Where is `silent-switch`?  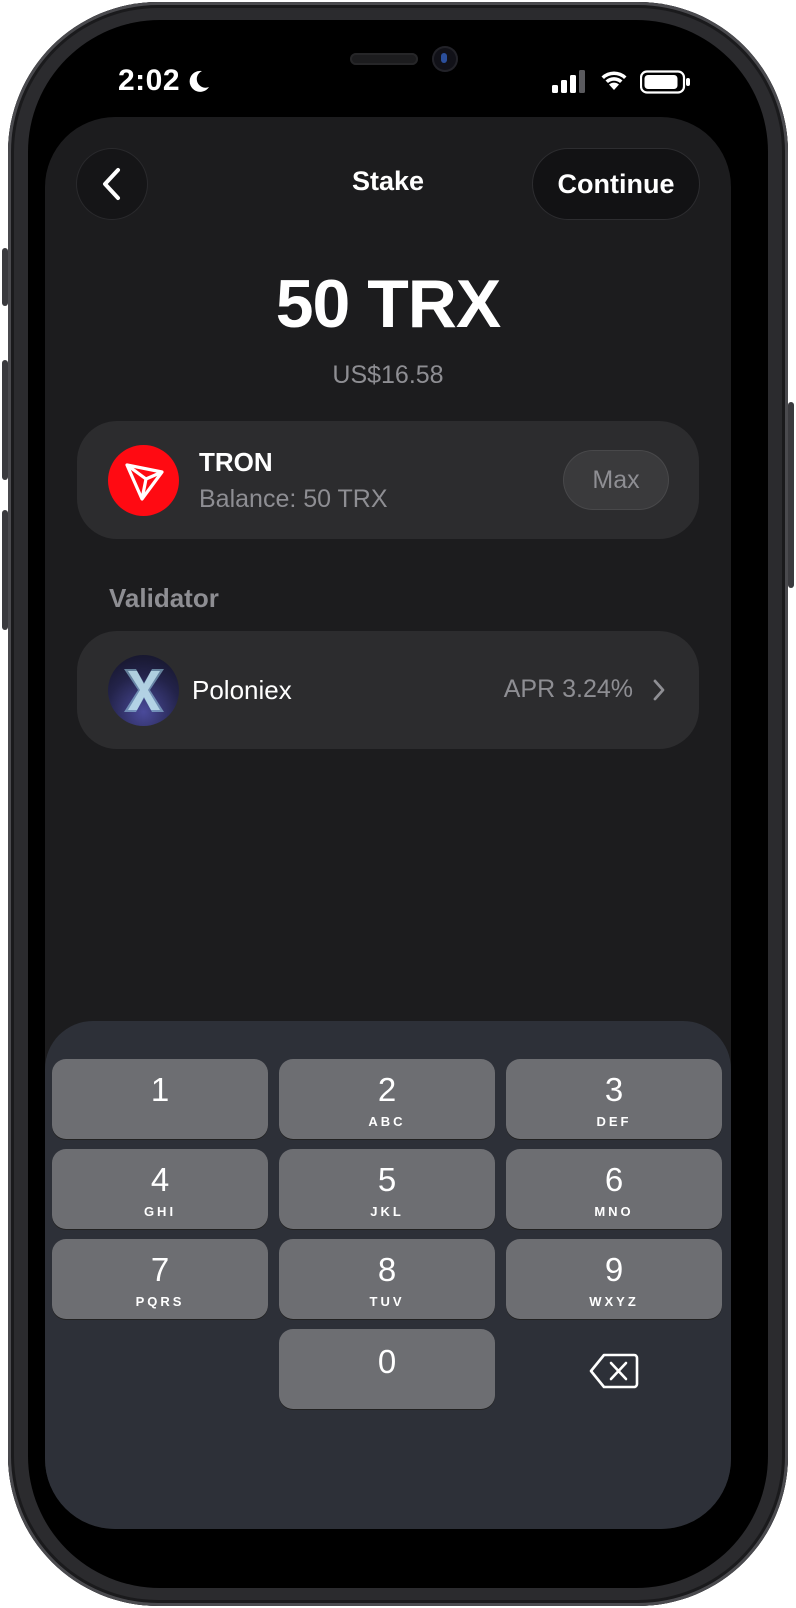
silent-switch is located at coordinates (5, 277).